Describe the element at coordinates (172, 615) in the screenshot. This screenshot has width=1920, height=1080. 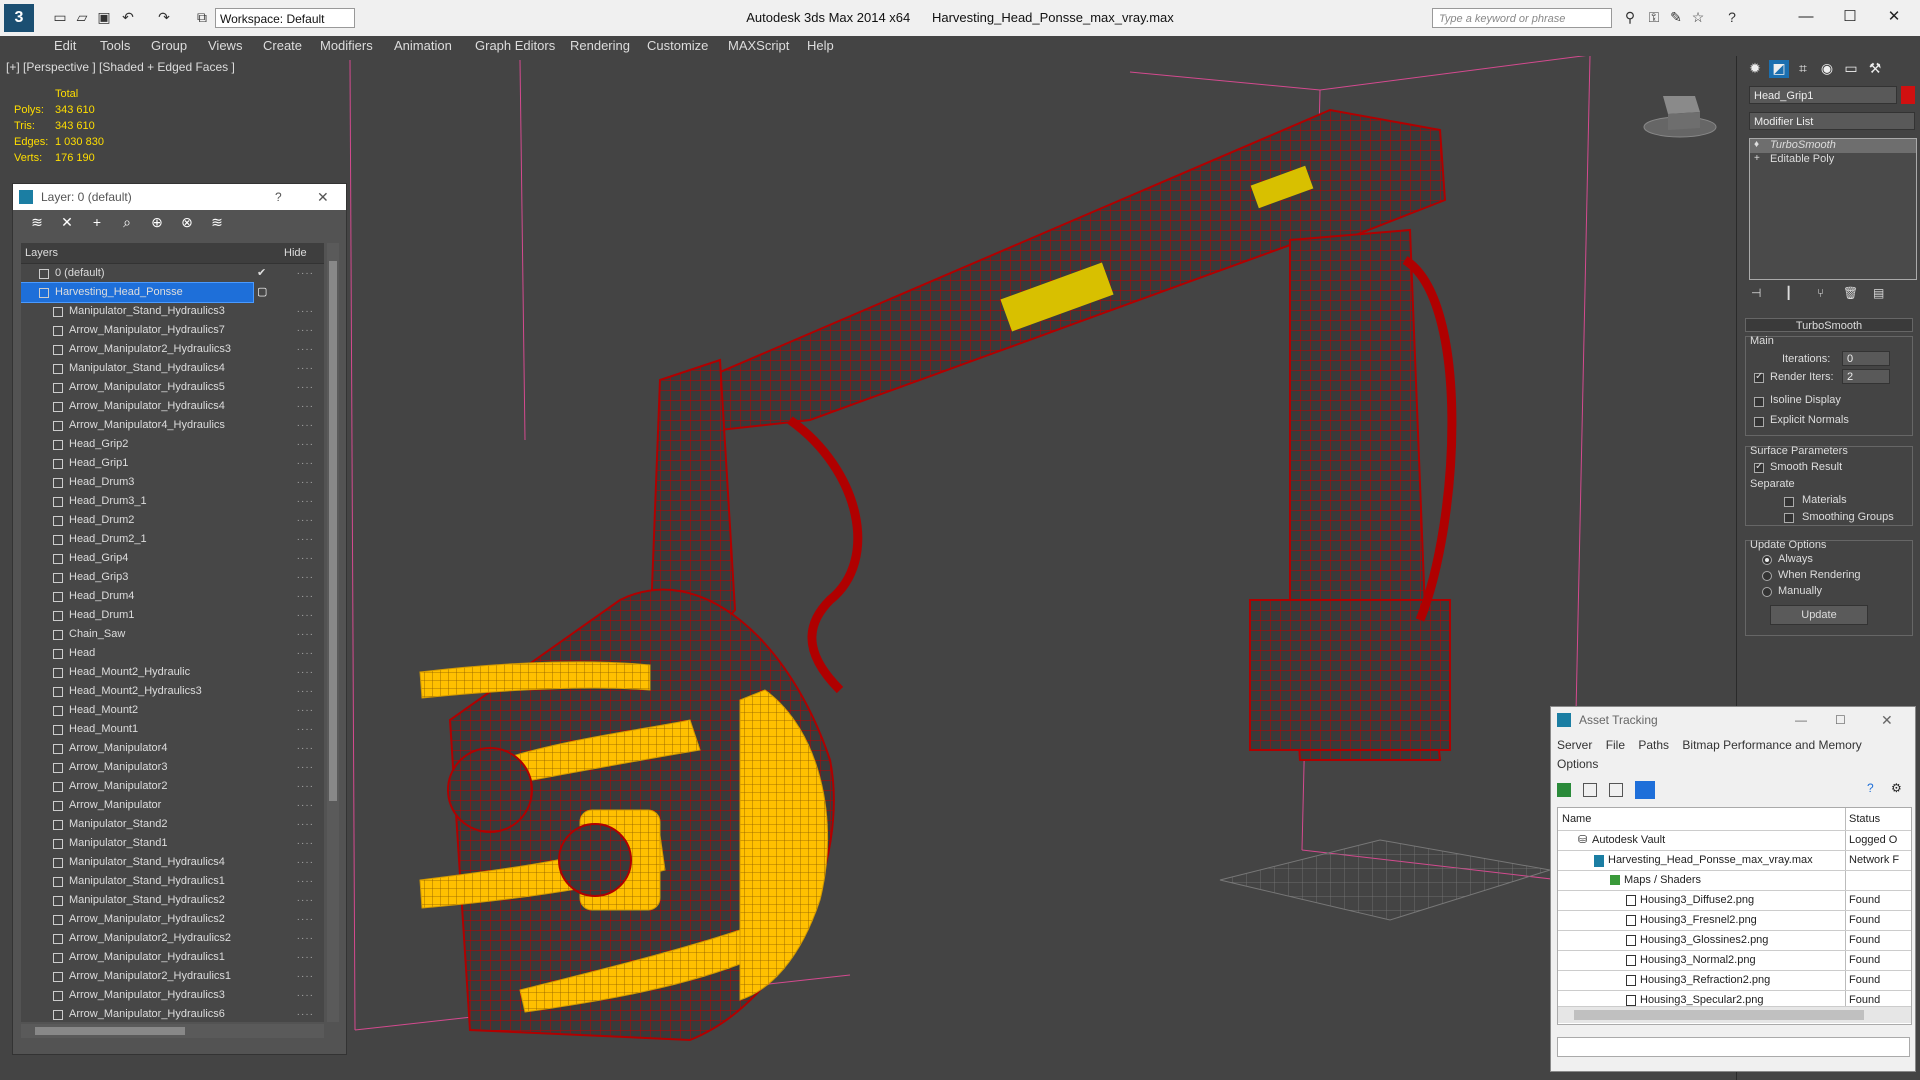
I see `list-item: Head_Drum1 ····` at that location.